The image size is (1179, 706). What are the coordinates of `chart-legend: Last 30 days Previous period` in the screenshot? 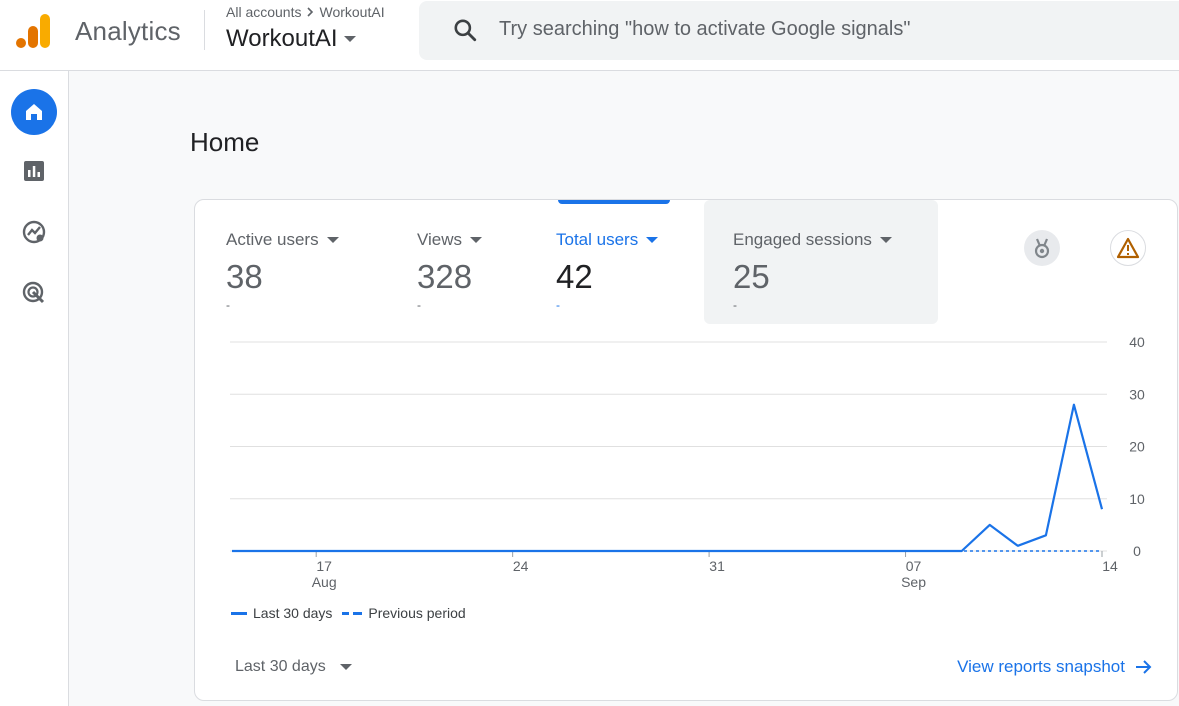 It's located at (348, 613).